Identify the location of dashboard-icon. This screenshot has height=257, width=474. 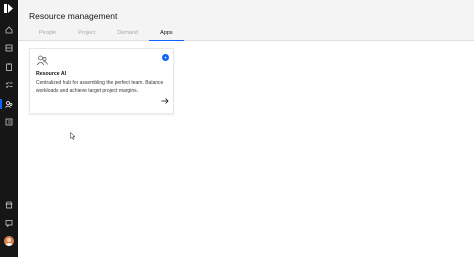
(9, 48).